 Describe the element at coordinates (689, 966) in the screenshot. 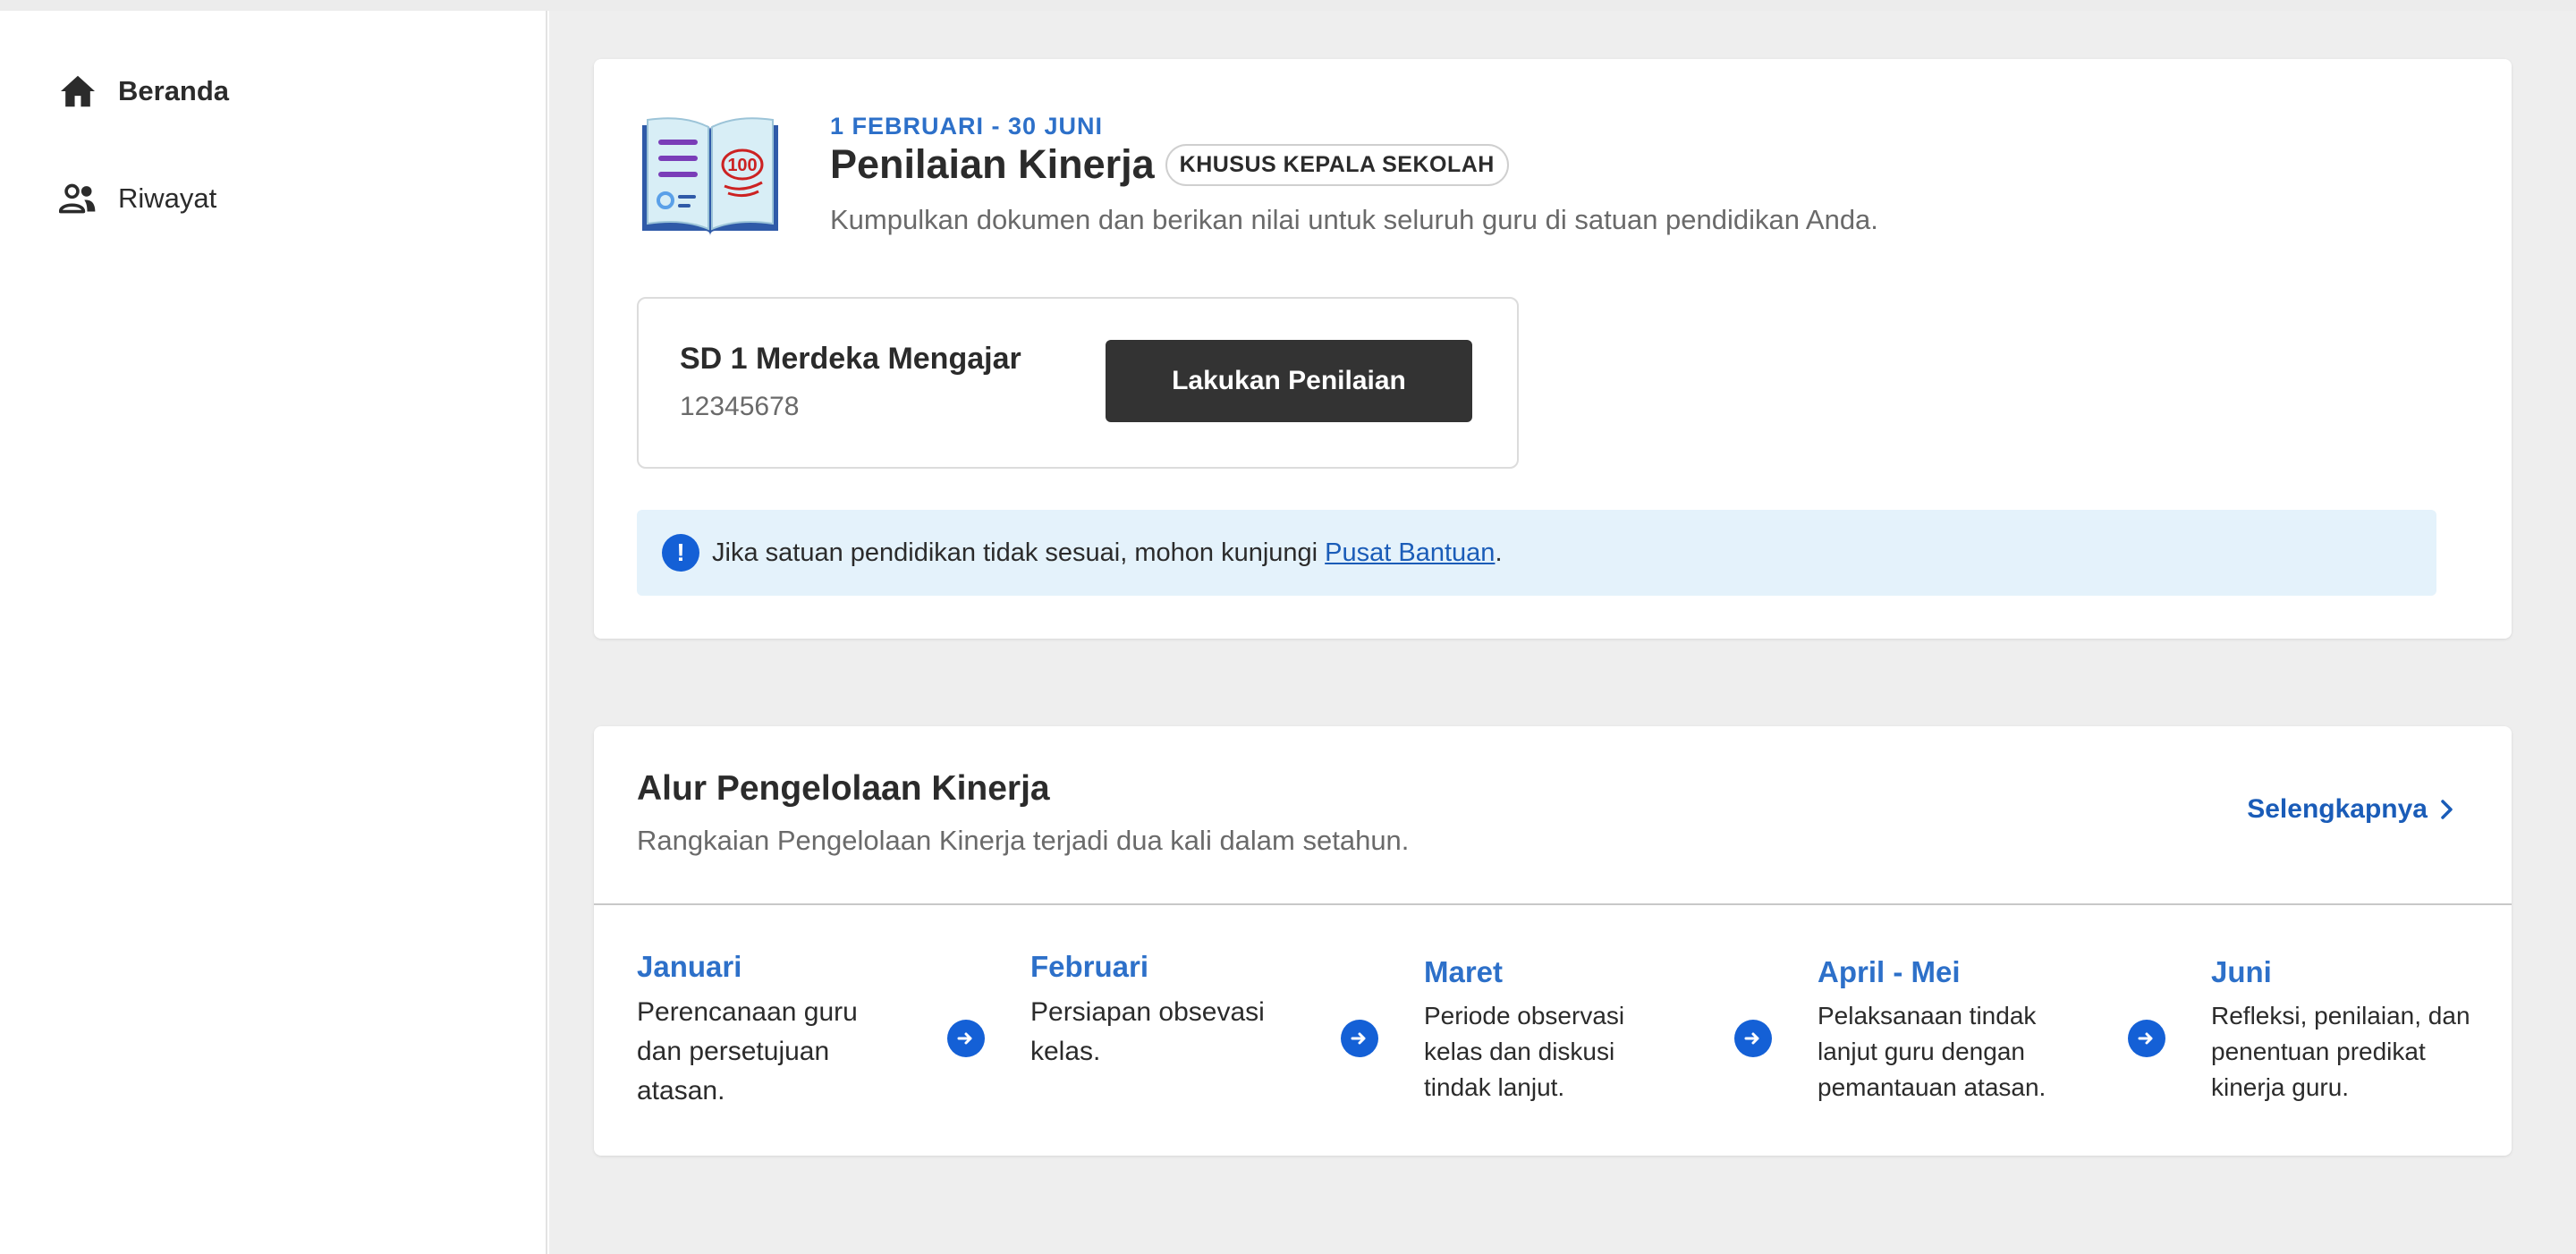

I see `step-month: Januari` at that location.